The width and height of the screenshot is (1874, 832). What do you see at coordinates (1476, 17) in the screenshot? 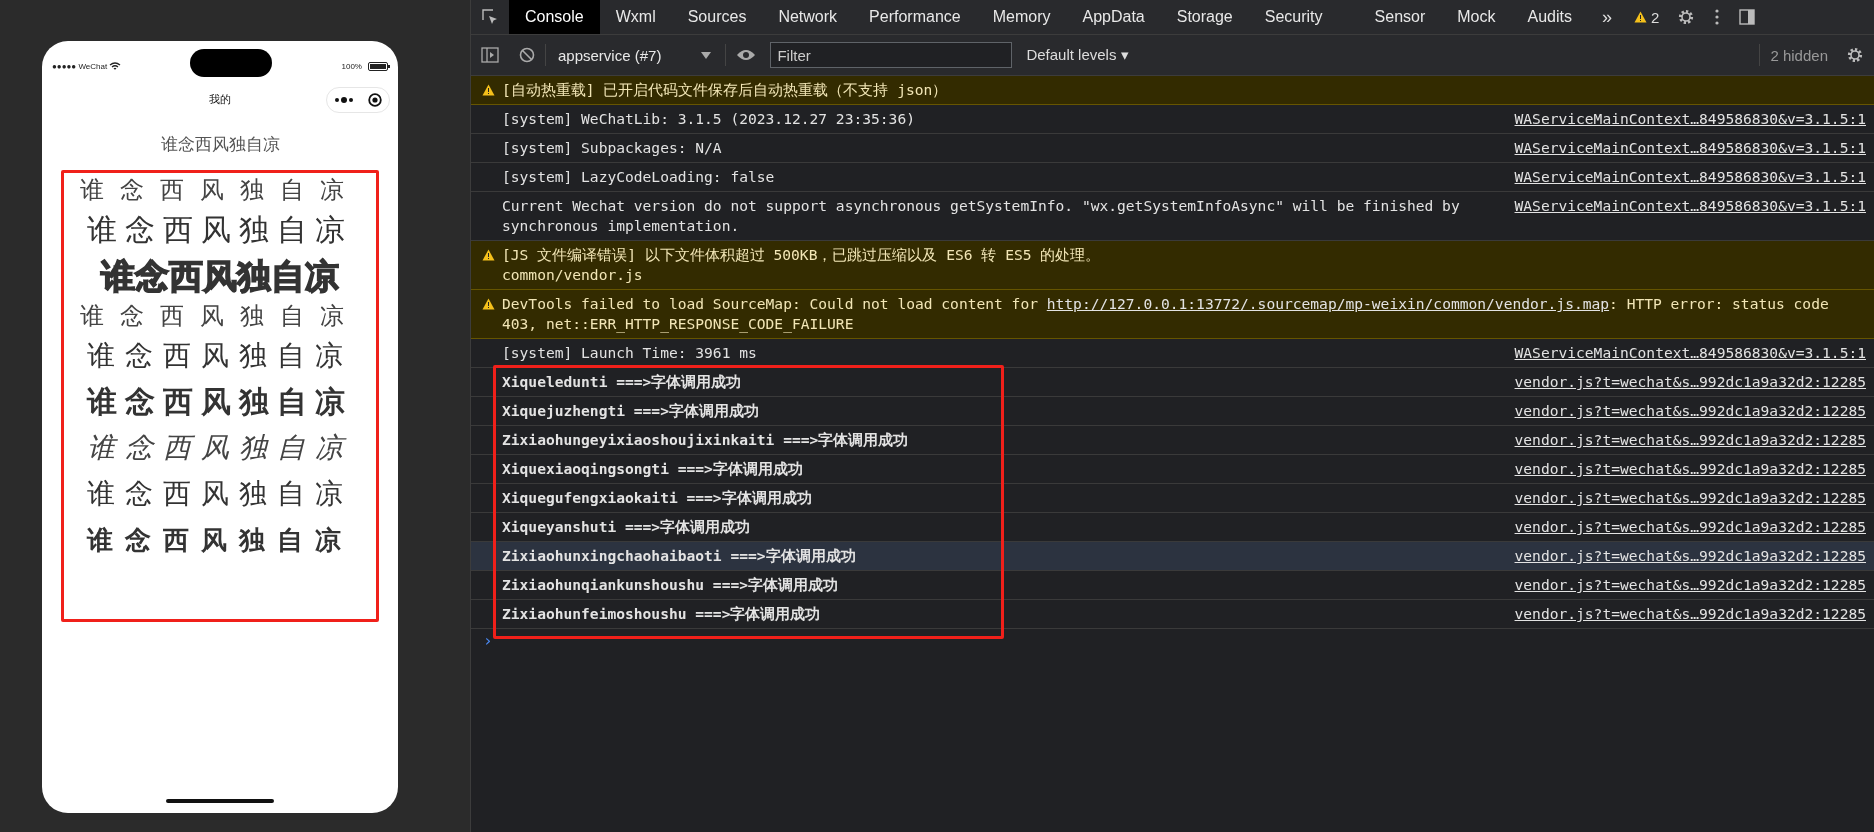
I see `panel-tab: Mock` at bounding box center [1476, 17].